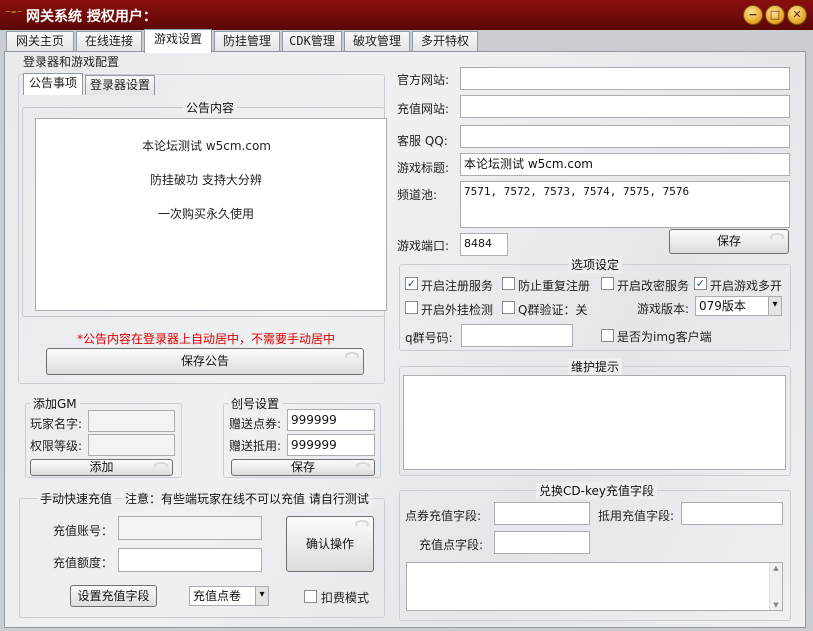 The image size is (813, 631). What do you see at coordinates (429, 338) in the screenshot?
I see `qq-group-number-label: q群号码:` at bounding box center [429, 338].